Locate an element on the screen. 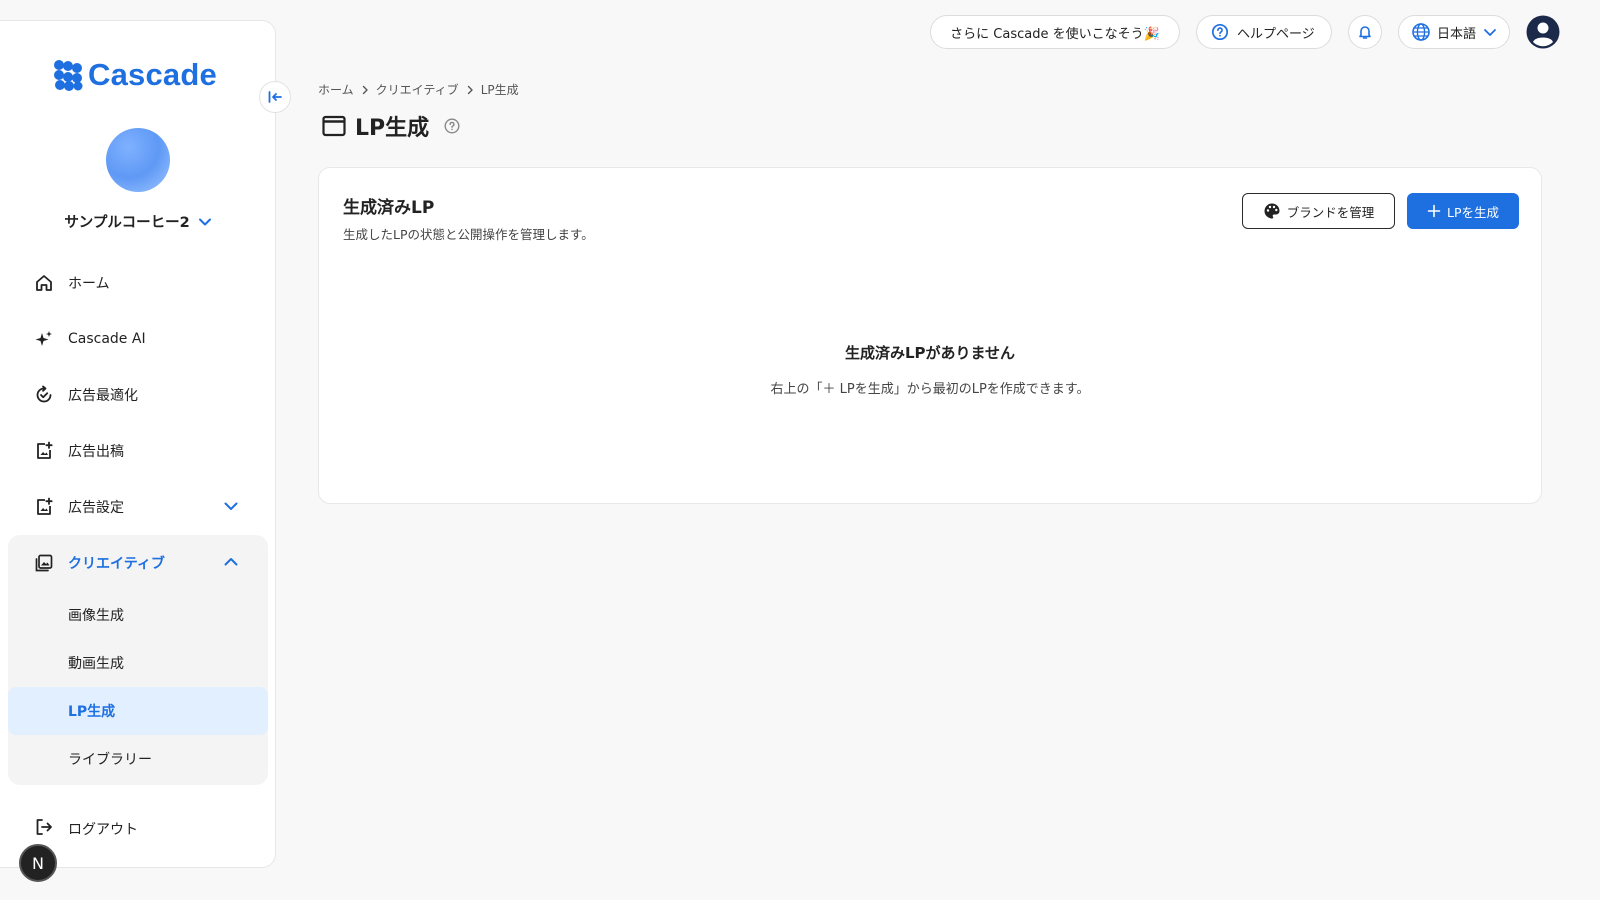  sidebar-subitem-image-generation: 画像生成 is located at coordinates (138, 615).